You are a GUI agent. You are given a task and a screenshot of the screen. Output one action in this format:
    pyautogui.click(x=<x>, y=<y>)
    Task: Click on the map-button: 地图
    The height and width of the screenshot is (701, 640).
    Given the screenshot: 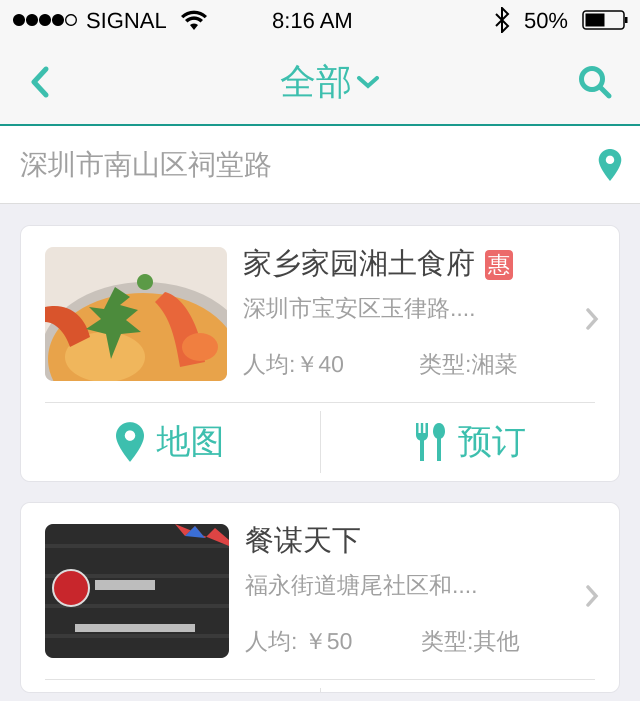 What is the action you would take?
    pyautogui.click(x=170, y=442)
    